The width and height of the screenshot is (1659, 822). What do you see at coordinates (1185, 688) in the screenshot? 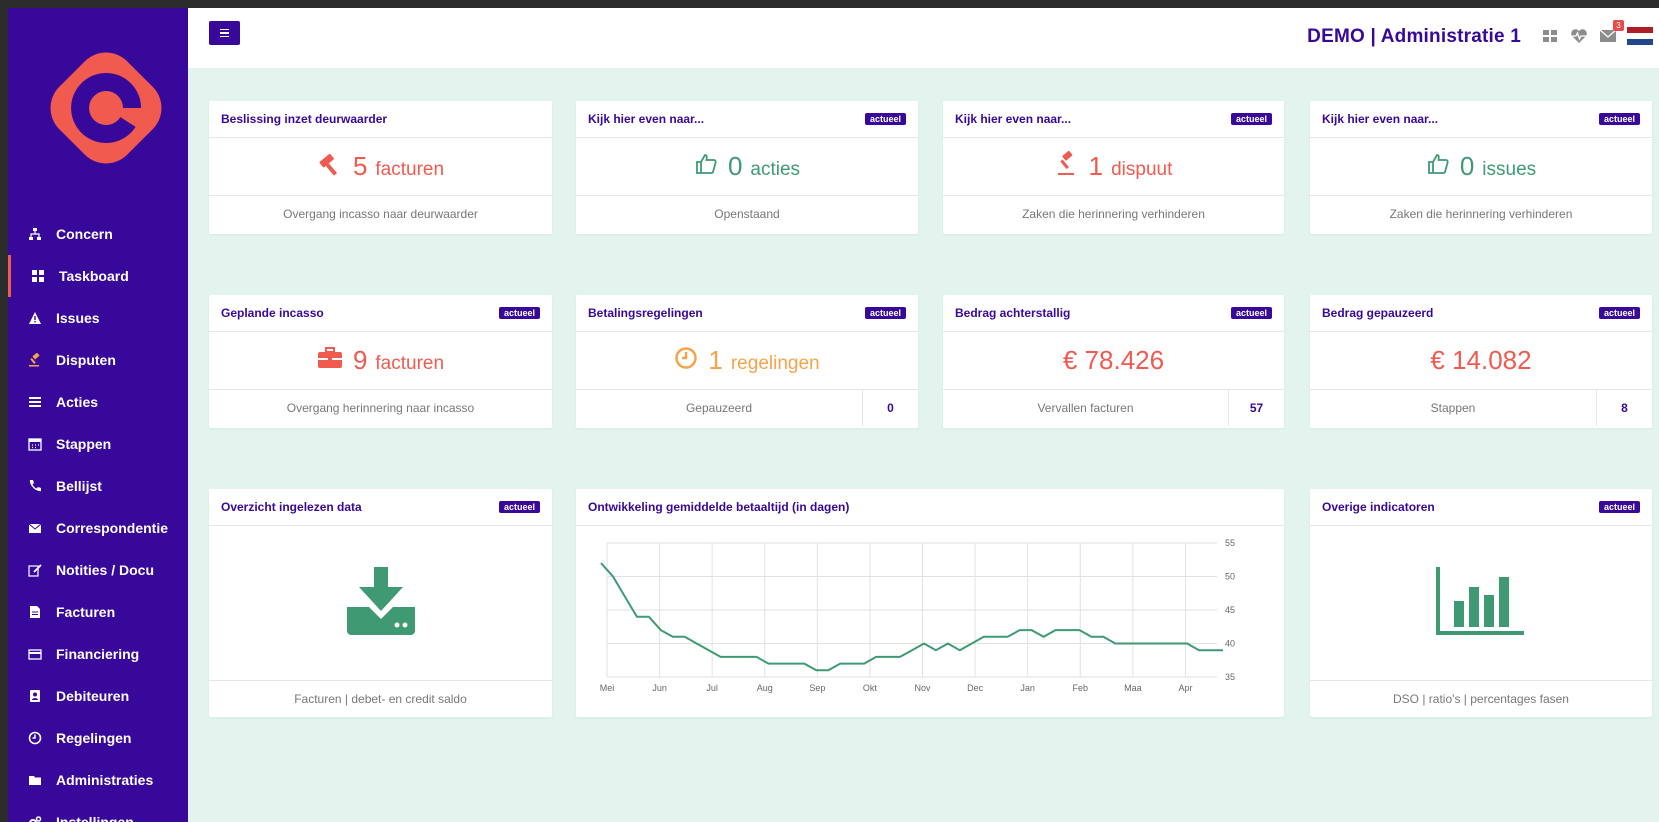
I see `x-tick-label: Apr` at bounding box center [1185, 688].